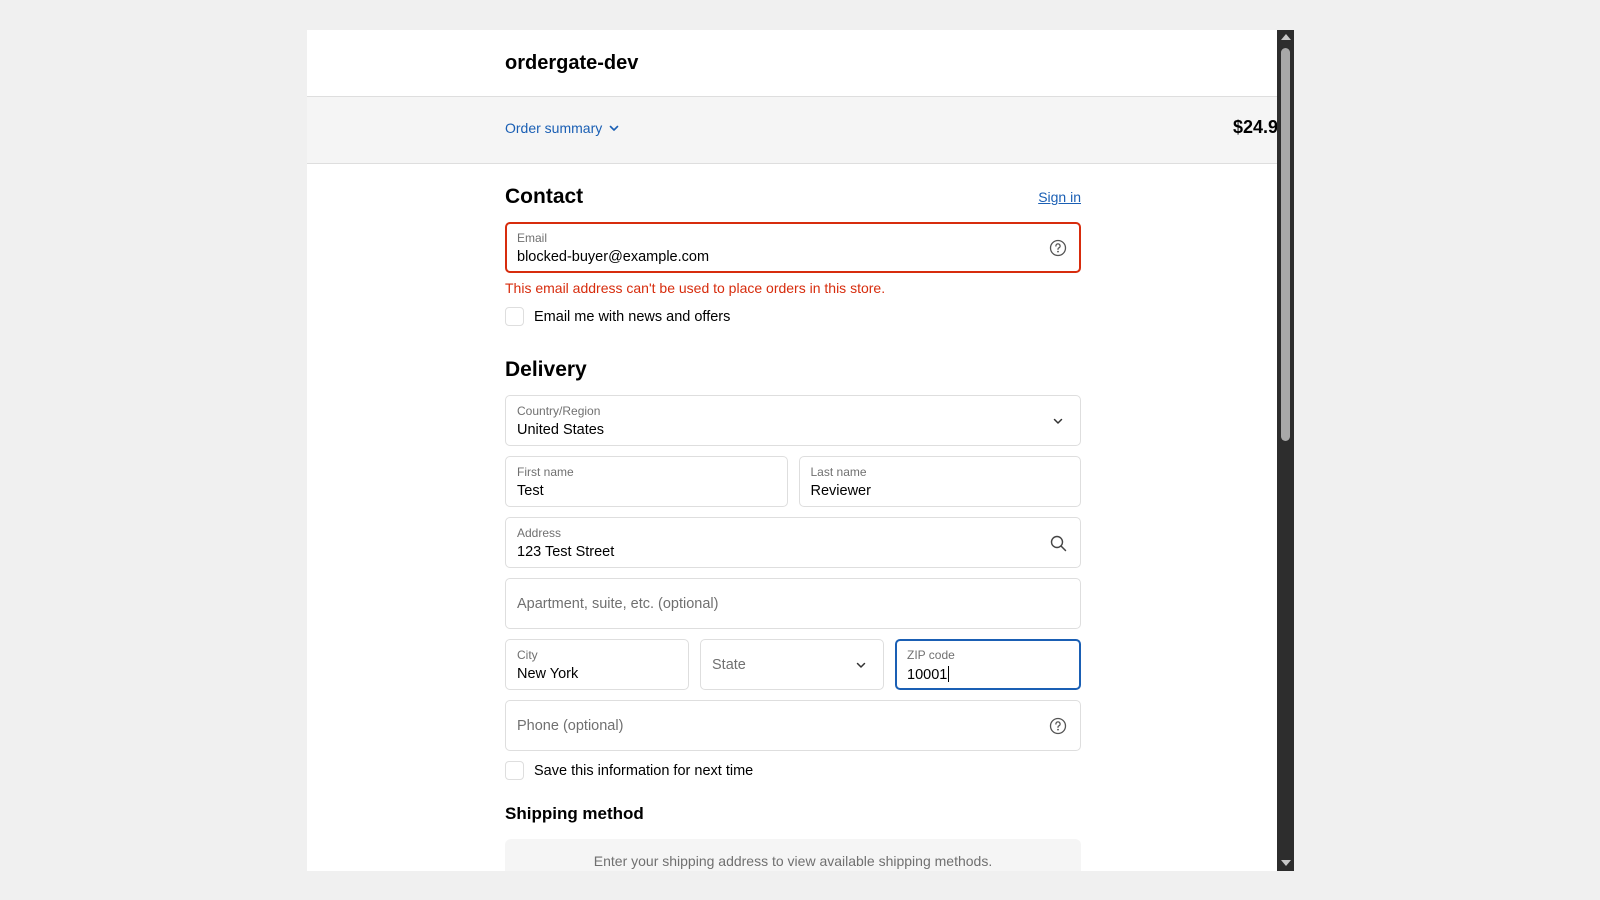  What do you see at coordinates (539, 533) in the screenshot?
I see `address-label: Address` at bounding box center [539, 533].